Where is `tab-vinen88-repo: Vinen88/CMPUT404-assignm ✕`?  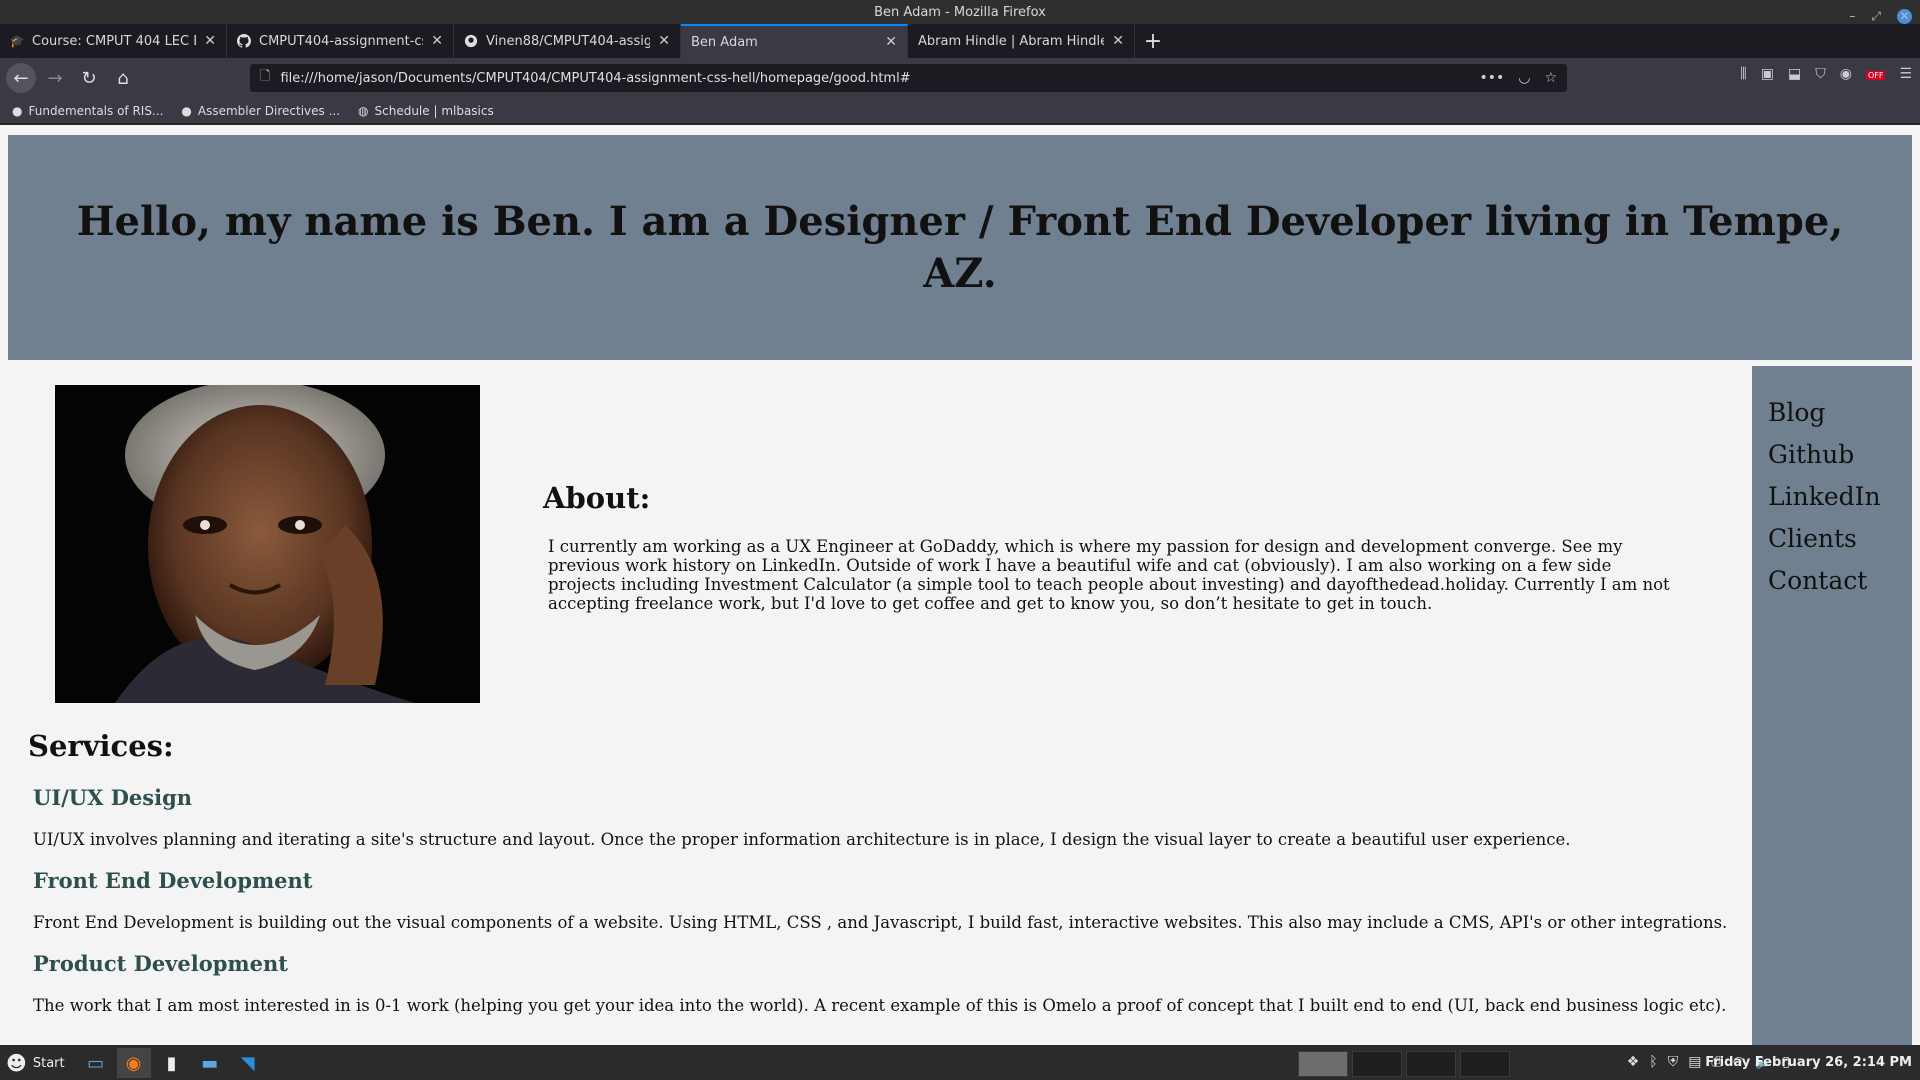
tab-vinen88-repo: Vinen88/CMPUT404-assignm ✕ is located at coordinates (567, 41).